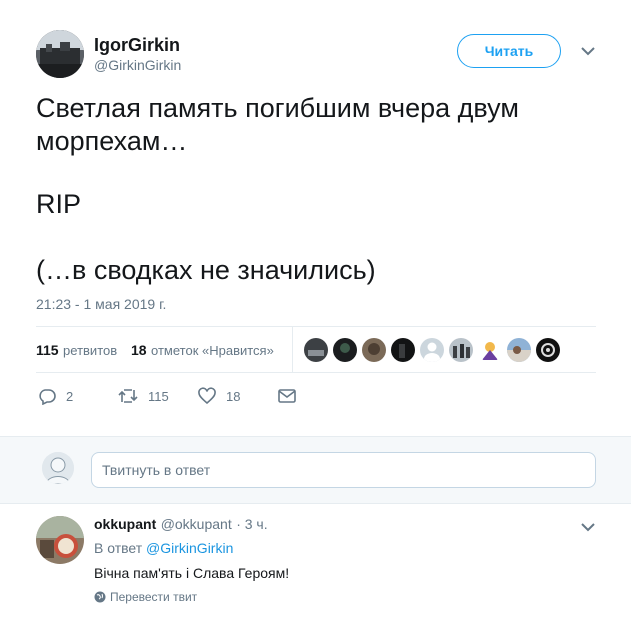 The height and width of the screenshot is (618, 631). What do you see at coordinates (219, 396) in the screenshot?
I see `like-action: 18` at bounding box center [219, 396].